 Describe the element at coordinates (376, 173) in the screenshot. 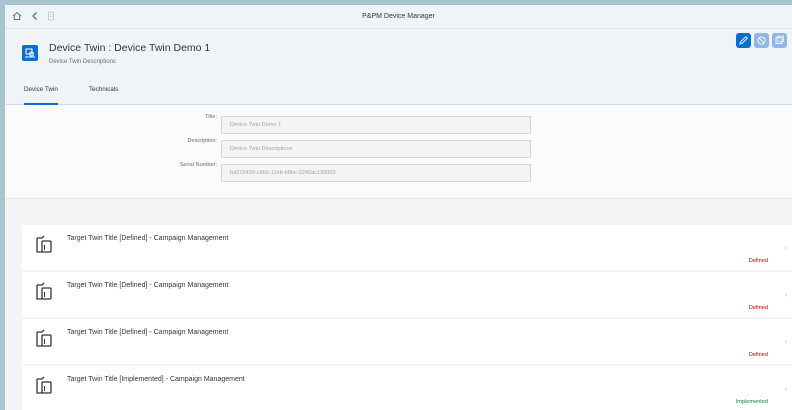

I see `serial-number-field` at that location.